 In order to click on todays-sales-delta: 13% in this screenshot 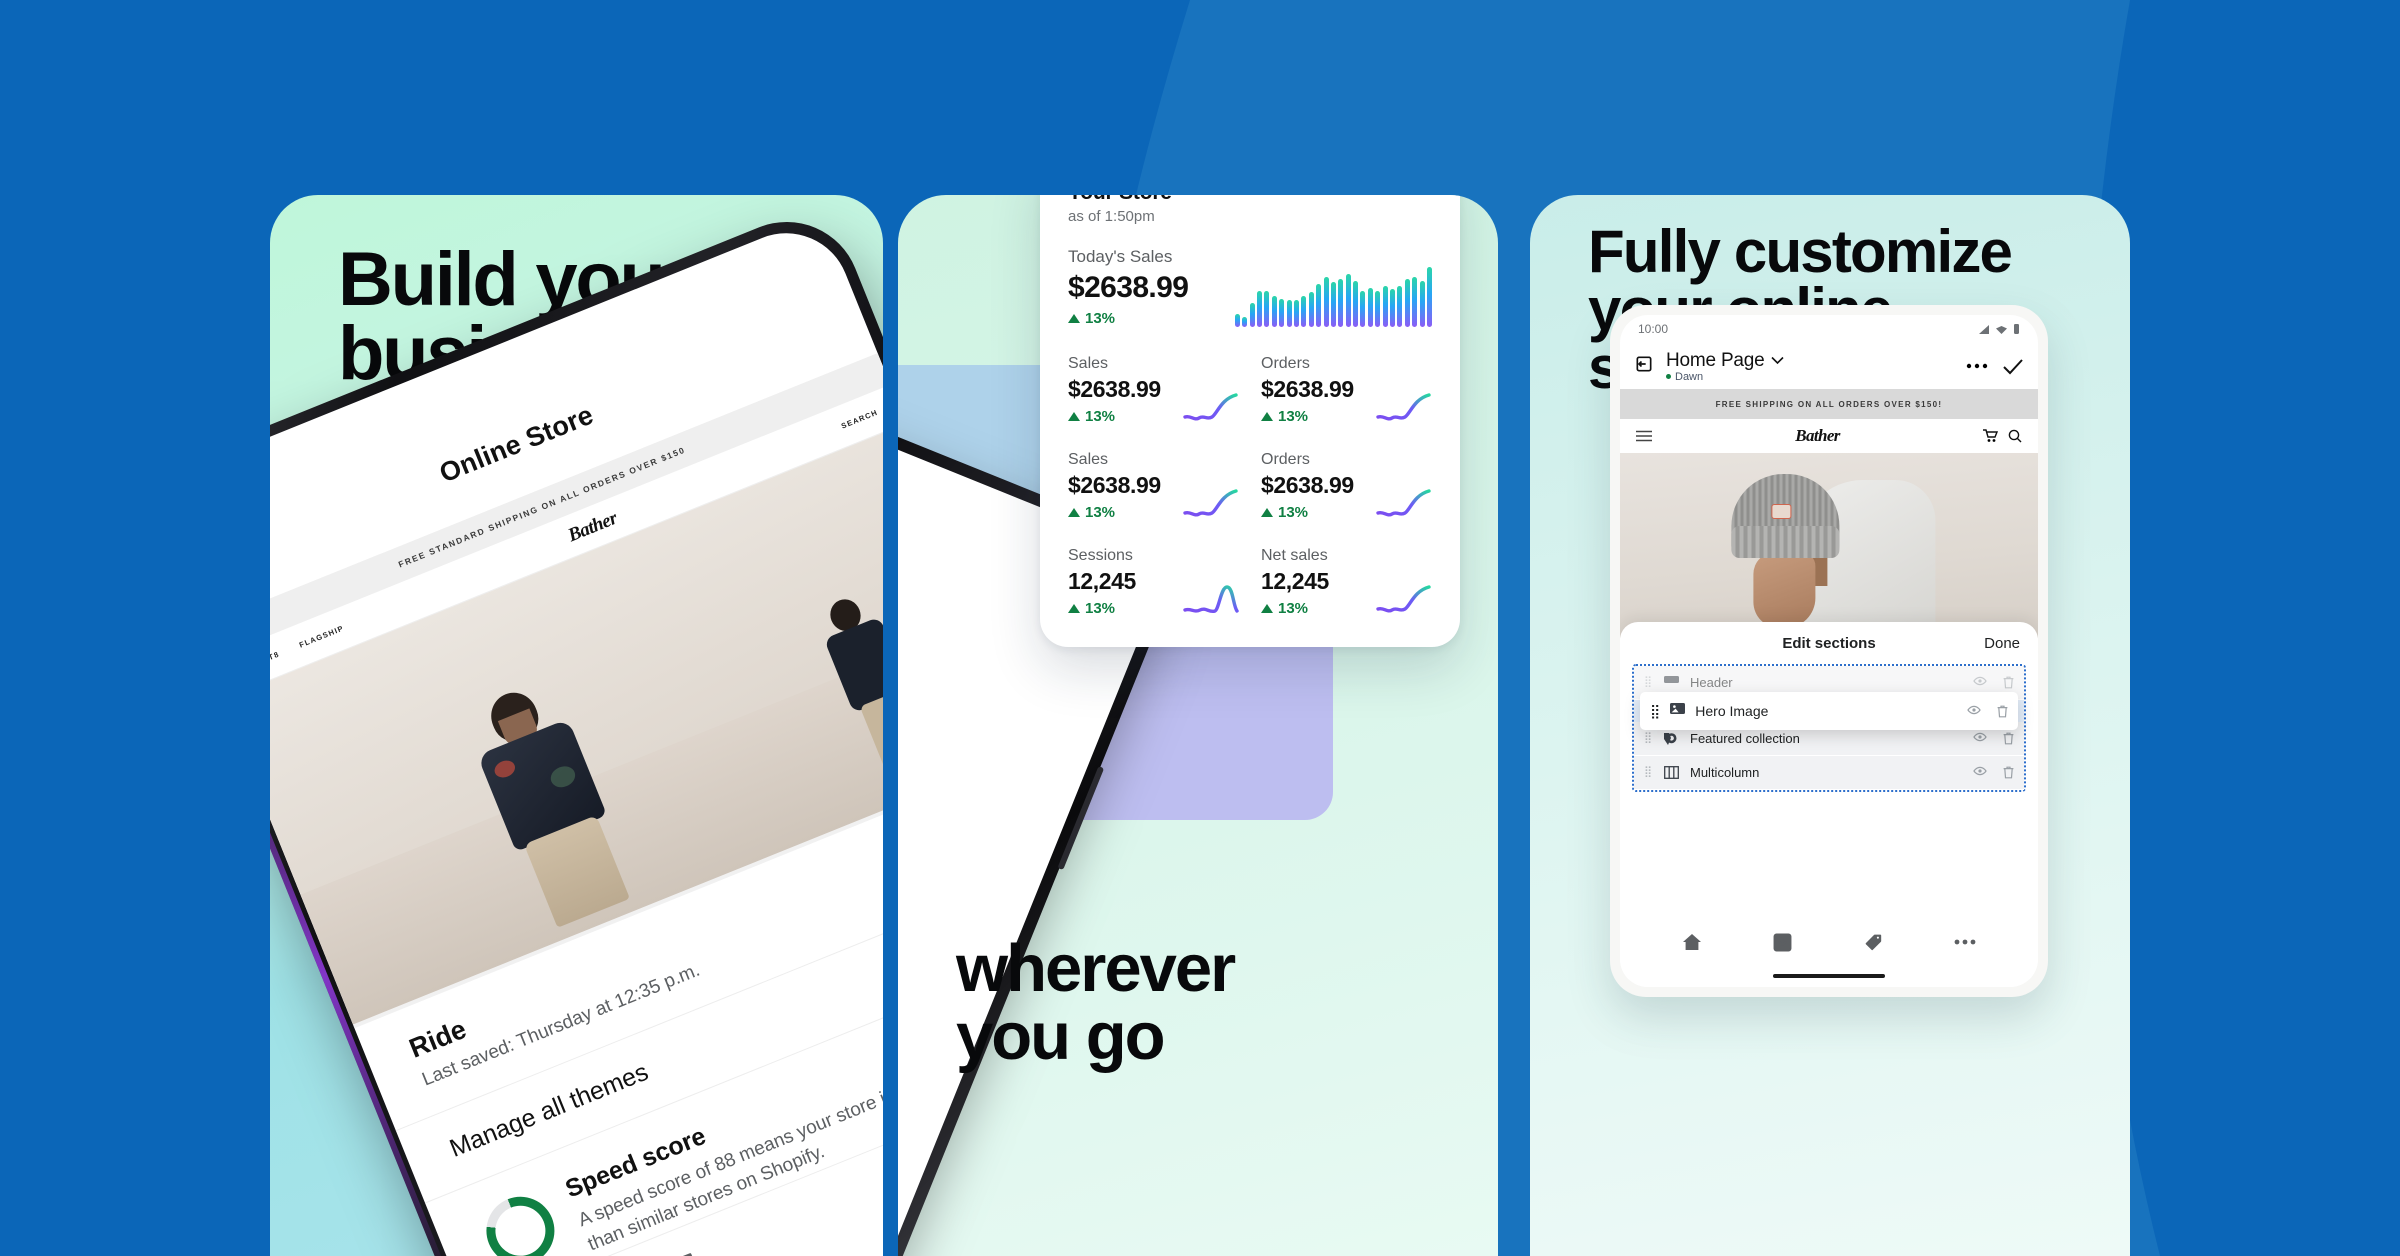, I will do `click(1128, 318)`.